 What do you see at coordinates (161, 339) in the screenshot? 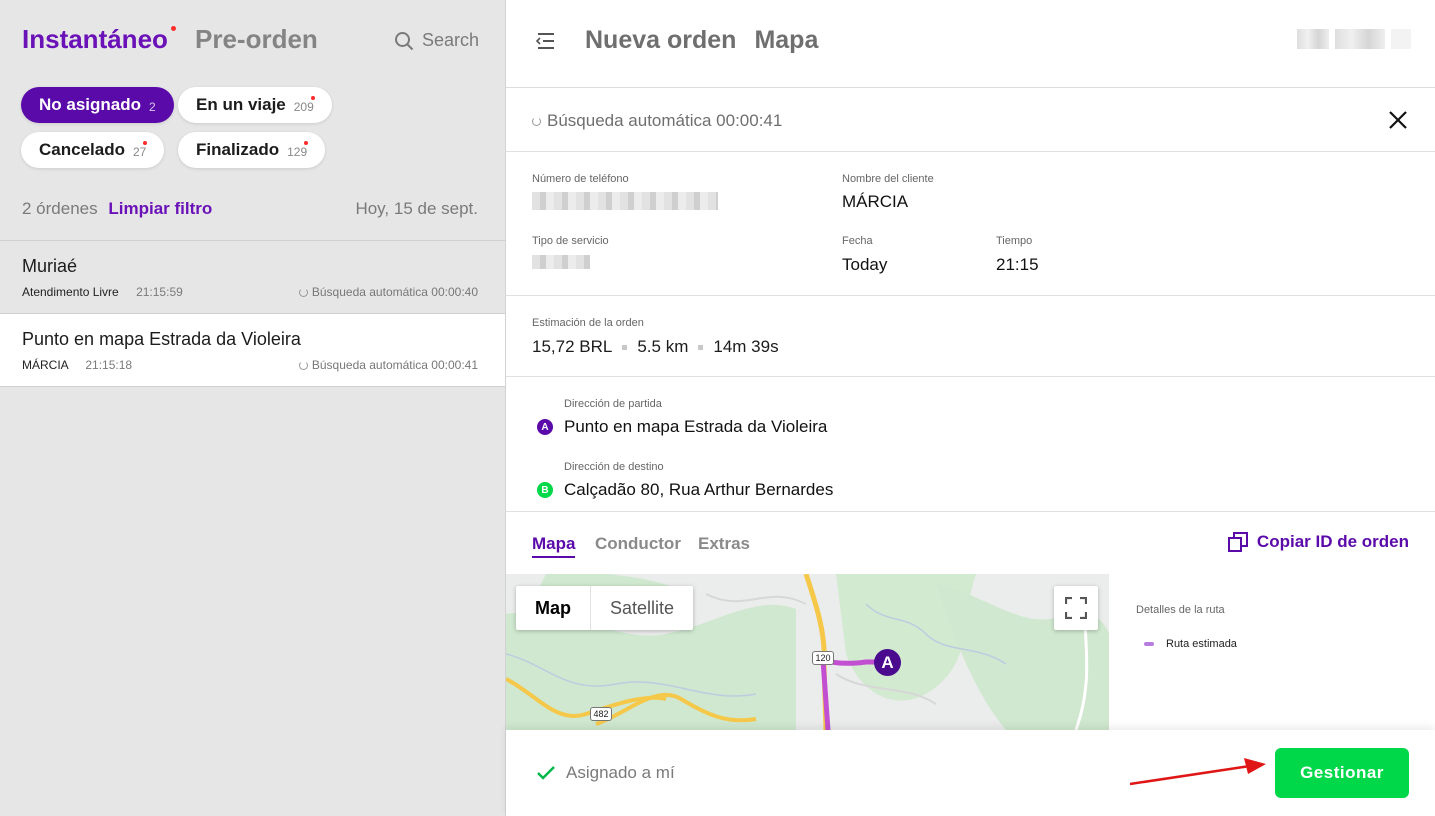
I see `order-title: Punto en mapa Estrada da Violeira` at bounding box center [161, 339].